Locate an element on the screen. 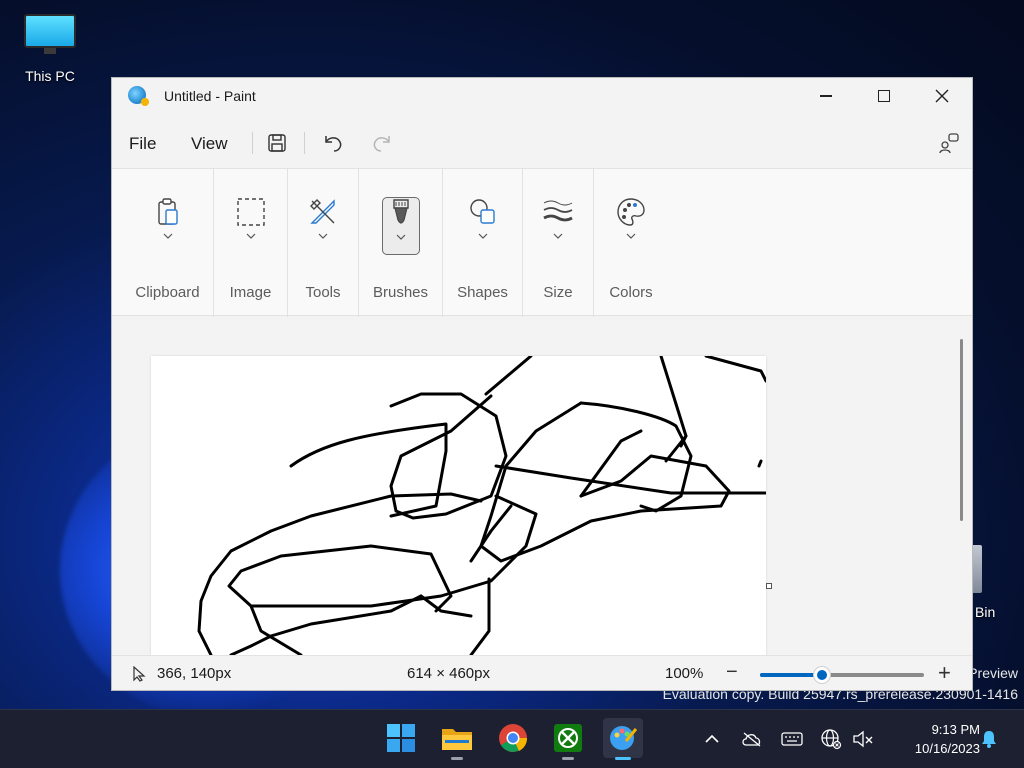 Image resolution: width=1024 pixels, height=768 pixels. zoom-slider-knob is located at coordinates (822, 675).